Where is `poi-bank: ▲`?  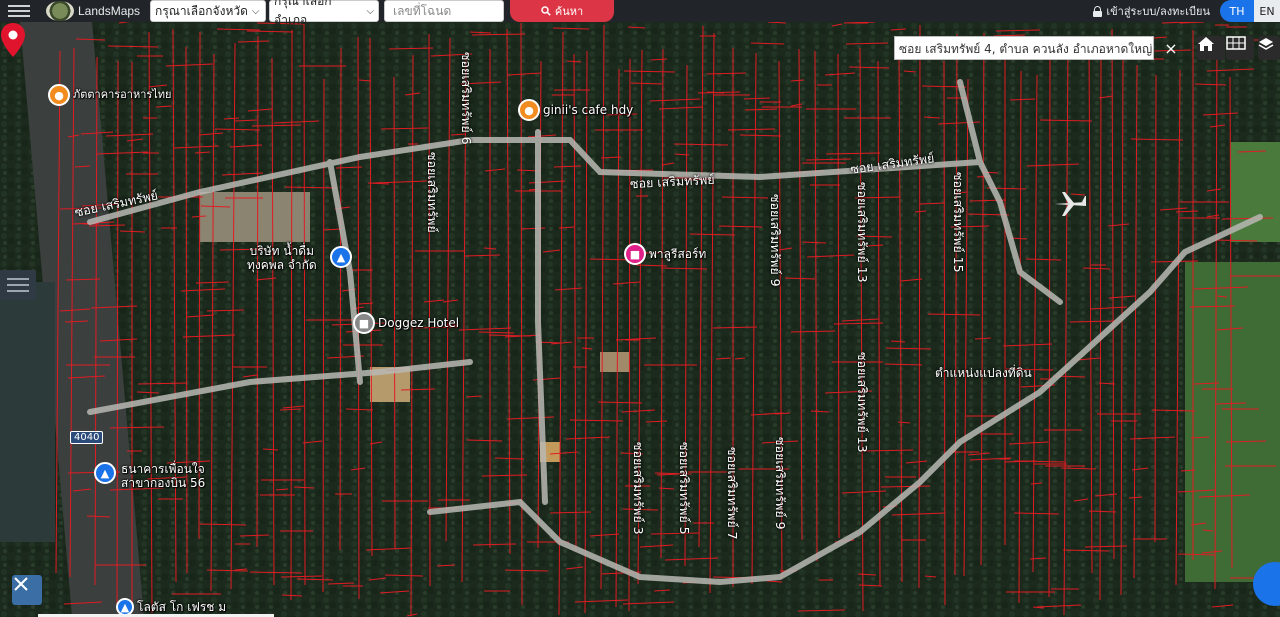
poi-bank: ▲ is located at coordinates (105, 473).